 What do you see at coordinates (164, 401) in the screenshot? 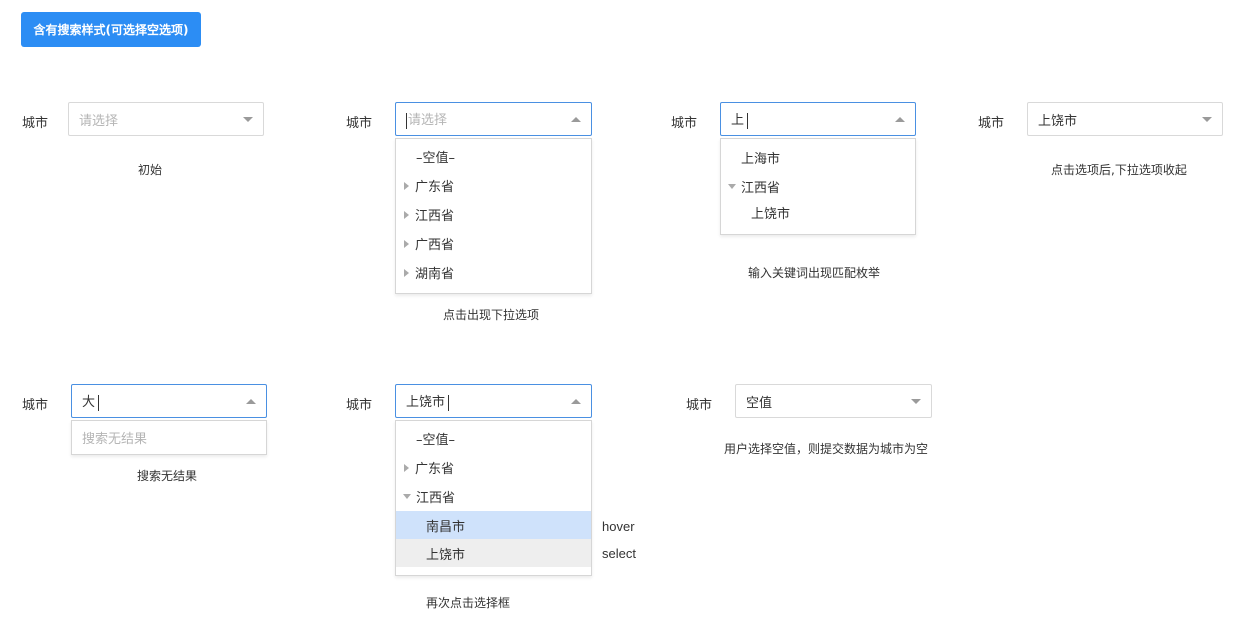
I see `select-input: 大` at bounding box center [164, 401].